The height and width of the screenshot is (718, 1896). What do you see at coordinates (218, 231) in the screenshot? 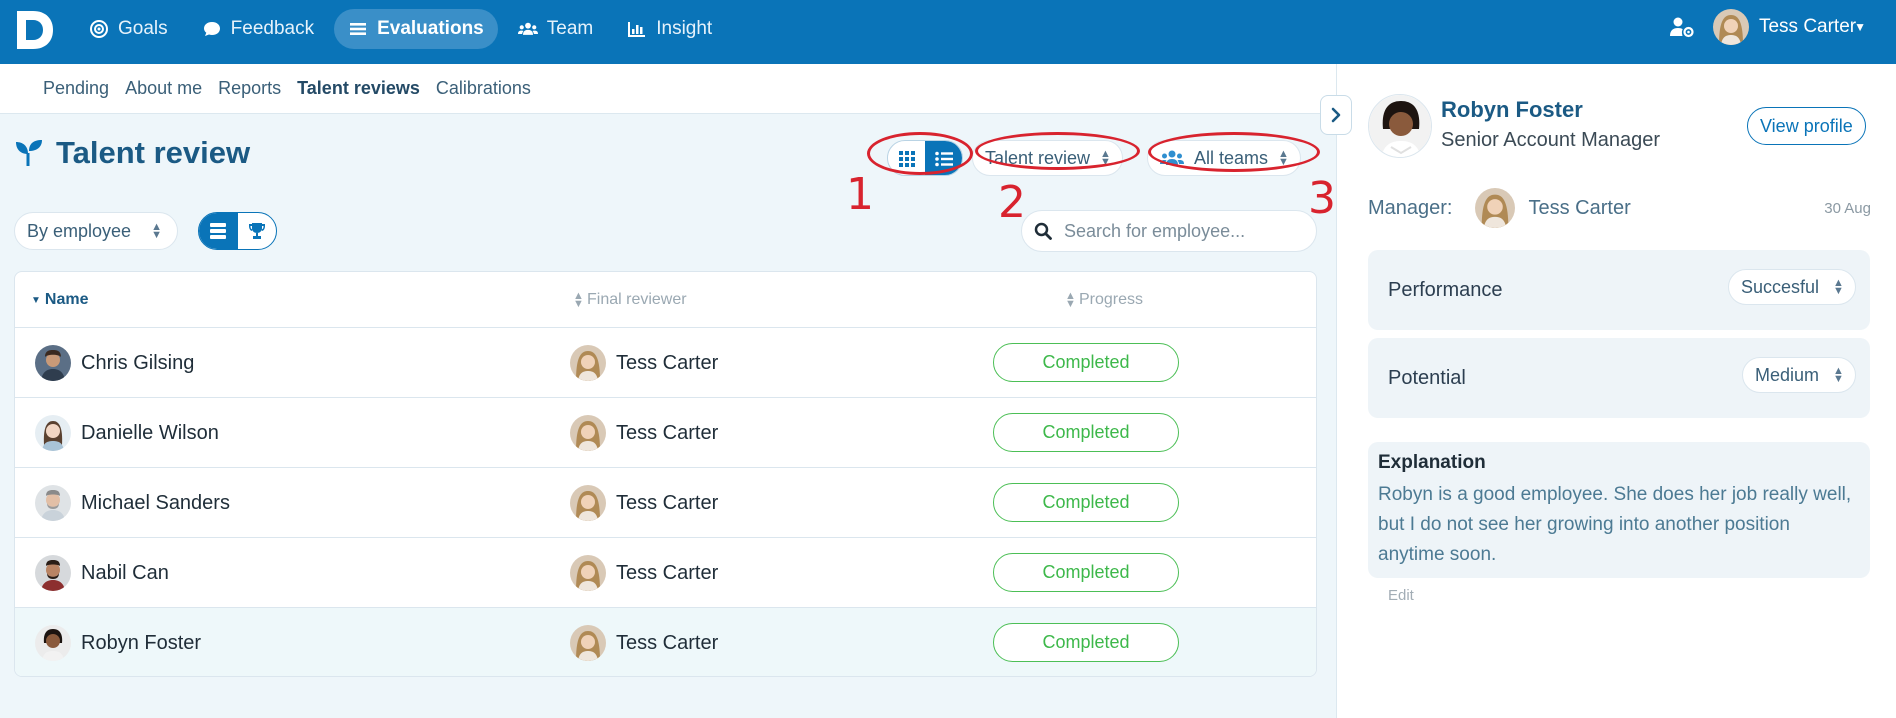
I see `table-mode-button` at bounding box center [218, 231].